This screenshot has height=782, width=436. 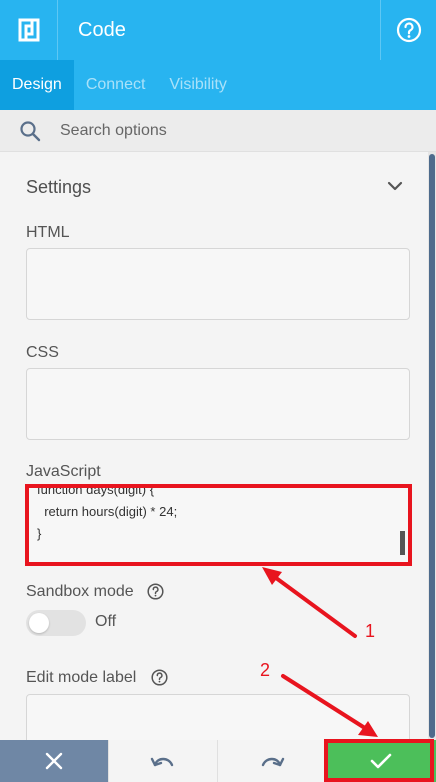 What do you see at coordinates (102, 29) in the screenshot?
I see `page-title: Code` at bounding box center [102, 29].